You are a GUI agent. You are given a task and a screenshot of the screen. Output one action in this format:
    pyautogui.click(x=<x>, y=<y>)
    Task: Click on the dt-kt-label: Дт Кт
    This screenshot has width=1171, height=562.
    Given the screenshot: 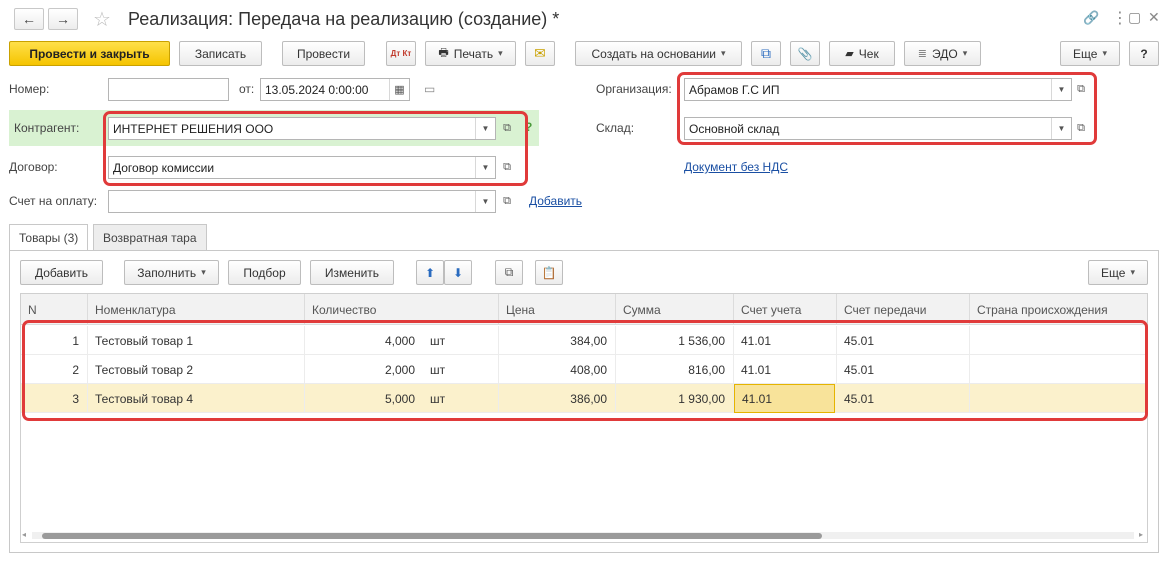 What is the action you would take?
    pyautogui.click(x=401, y=53)
    